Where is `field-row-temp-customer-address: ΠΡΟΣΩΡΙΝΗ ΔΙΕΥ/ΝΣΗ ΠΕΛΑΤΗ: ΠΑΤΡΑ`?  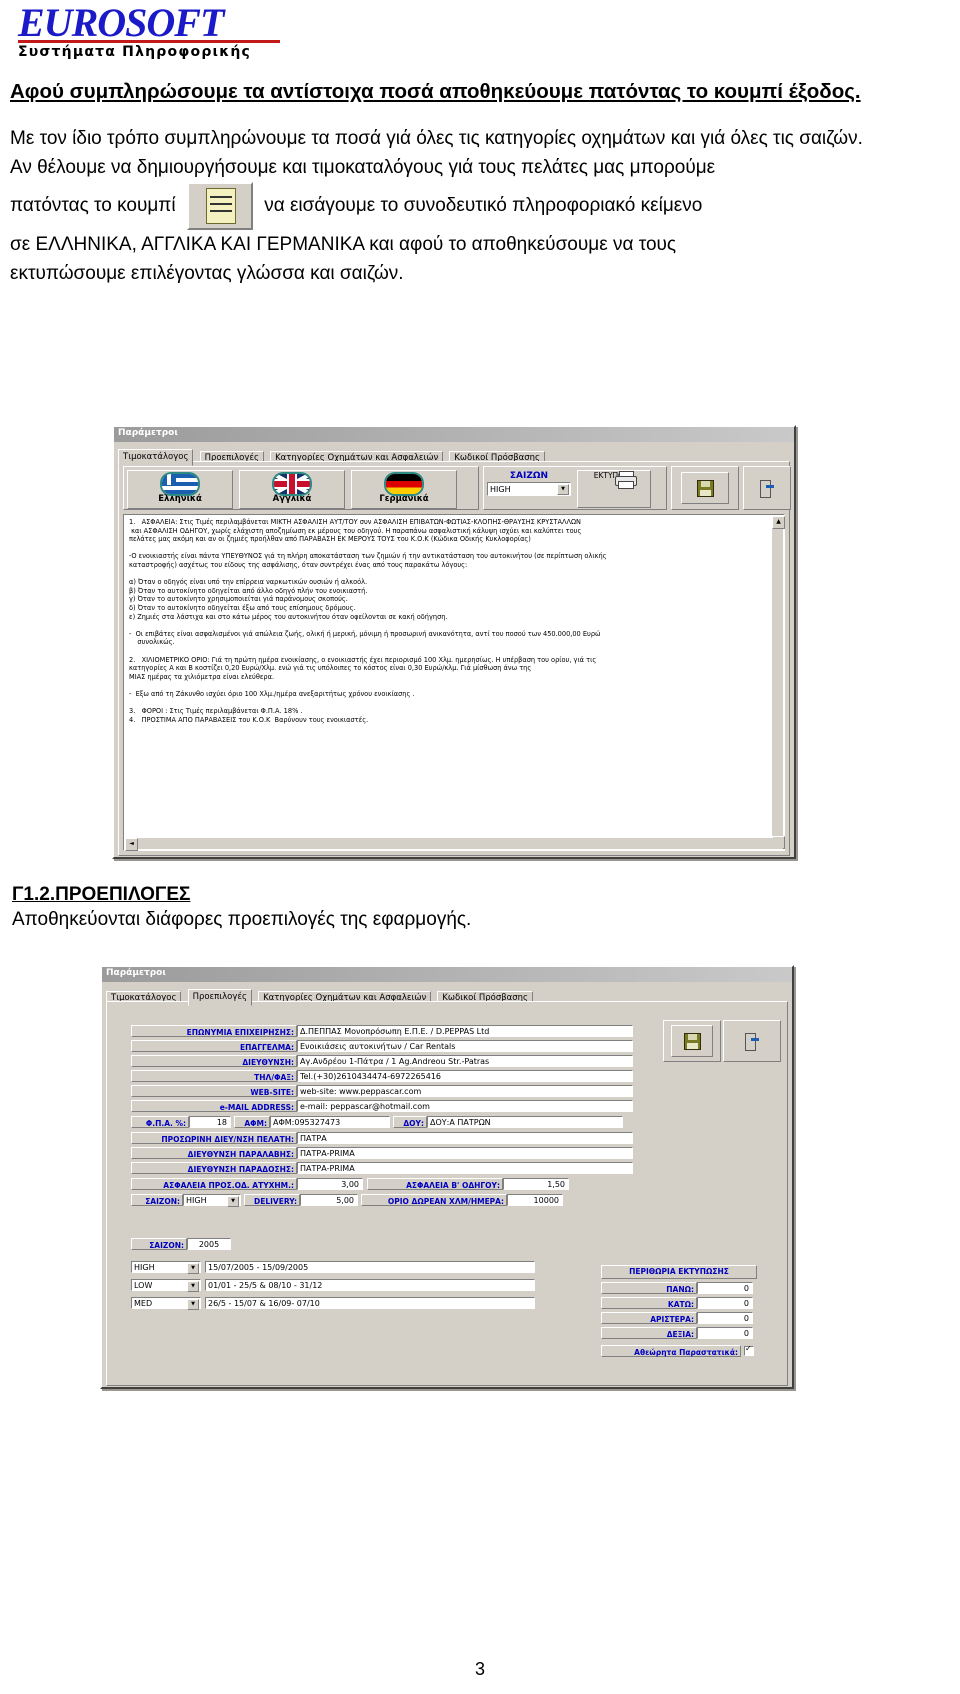 field-row-temp-customer-address: ΠΡΟΣΩΡΙΝΗ ΔΙΕΥ/ΝΣΗ ΠΕΛΑΤΗ: ΠΑΤΡΑ is located at coordinates (383, 1138).